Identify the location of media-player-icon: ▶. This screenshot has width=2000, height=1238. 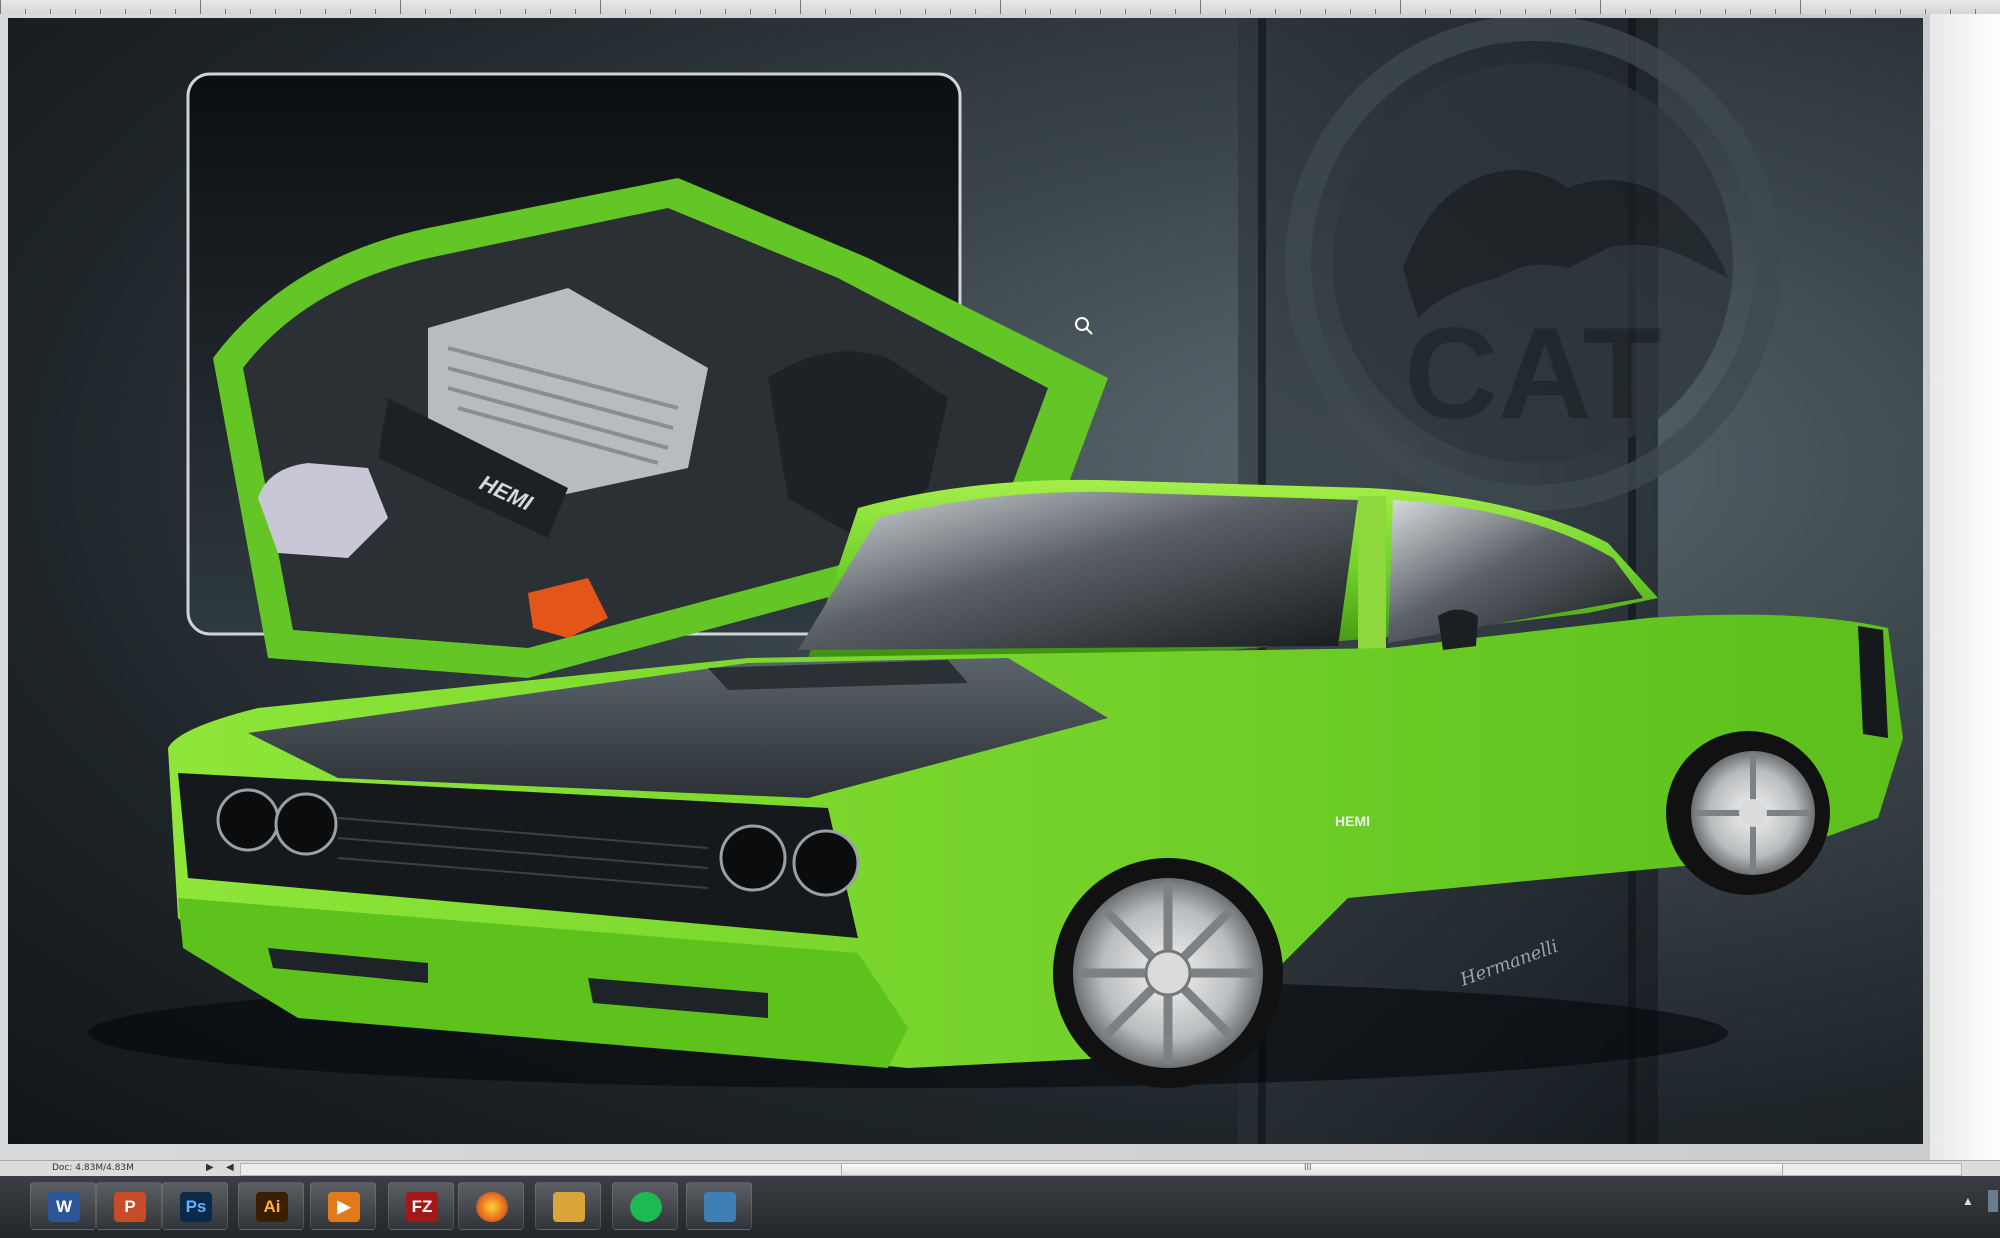
(344, 1207).